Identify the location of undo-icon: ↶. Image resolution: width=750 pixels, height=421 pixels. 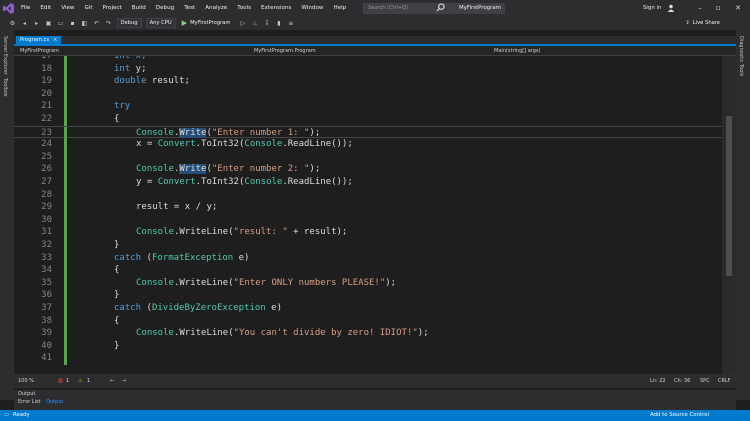
(96, 23).